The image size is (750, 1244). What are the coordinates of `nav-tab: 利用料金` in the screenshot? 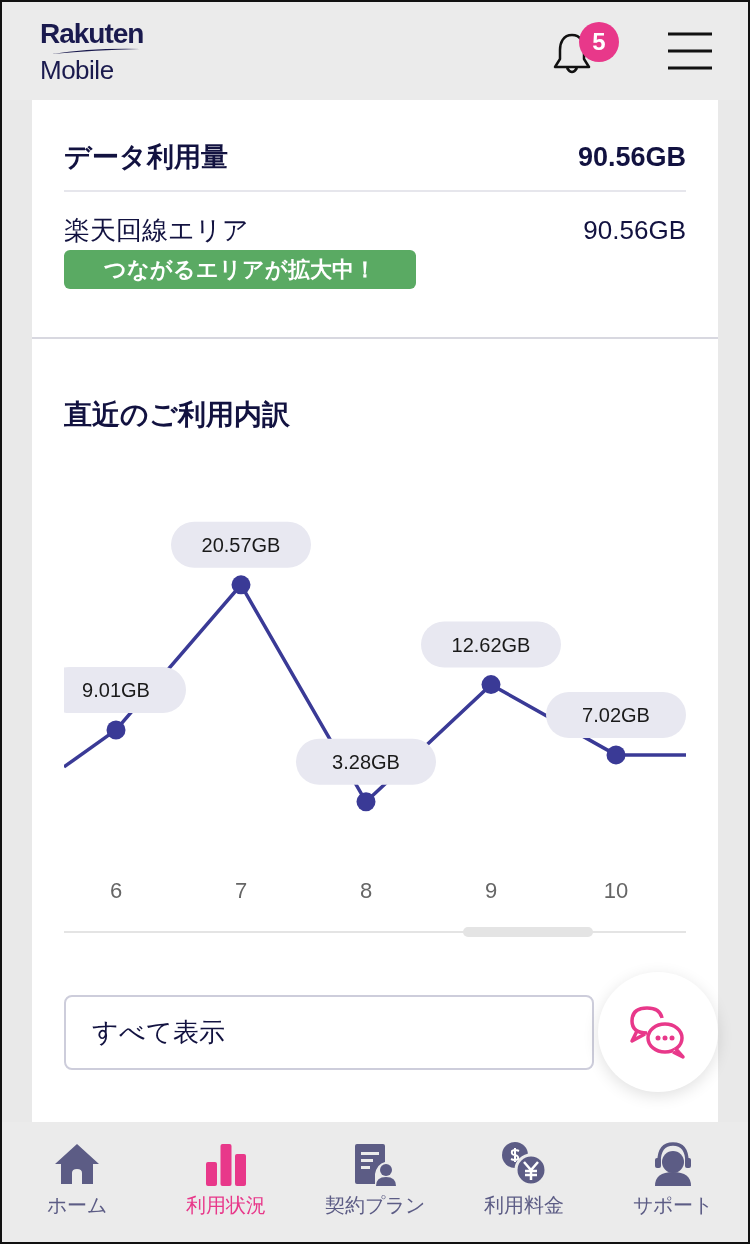 It's located at (524, 1182).